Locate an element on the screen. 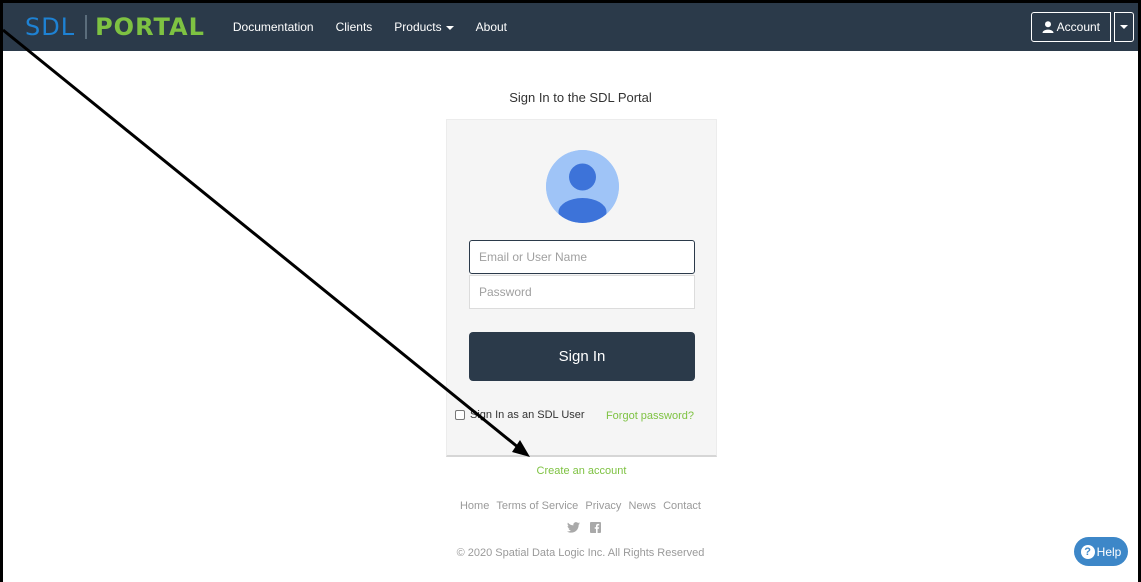  sdl-user-label: Sign In as an SDL User is located at coordinates (527, 415).